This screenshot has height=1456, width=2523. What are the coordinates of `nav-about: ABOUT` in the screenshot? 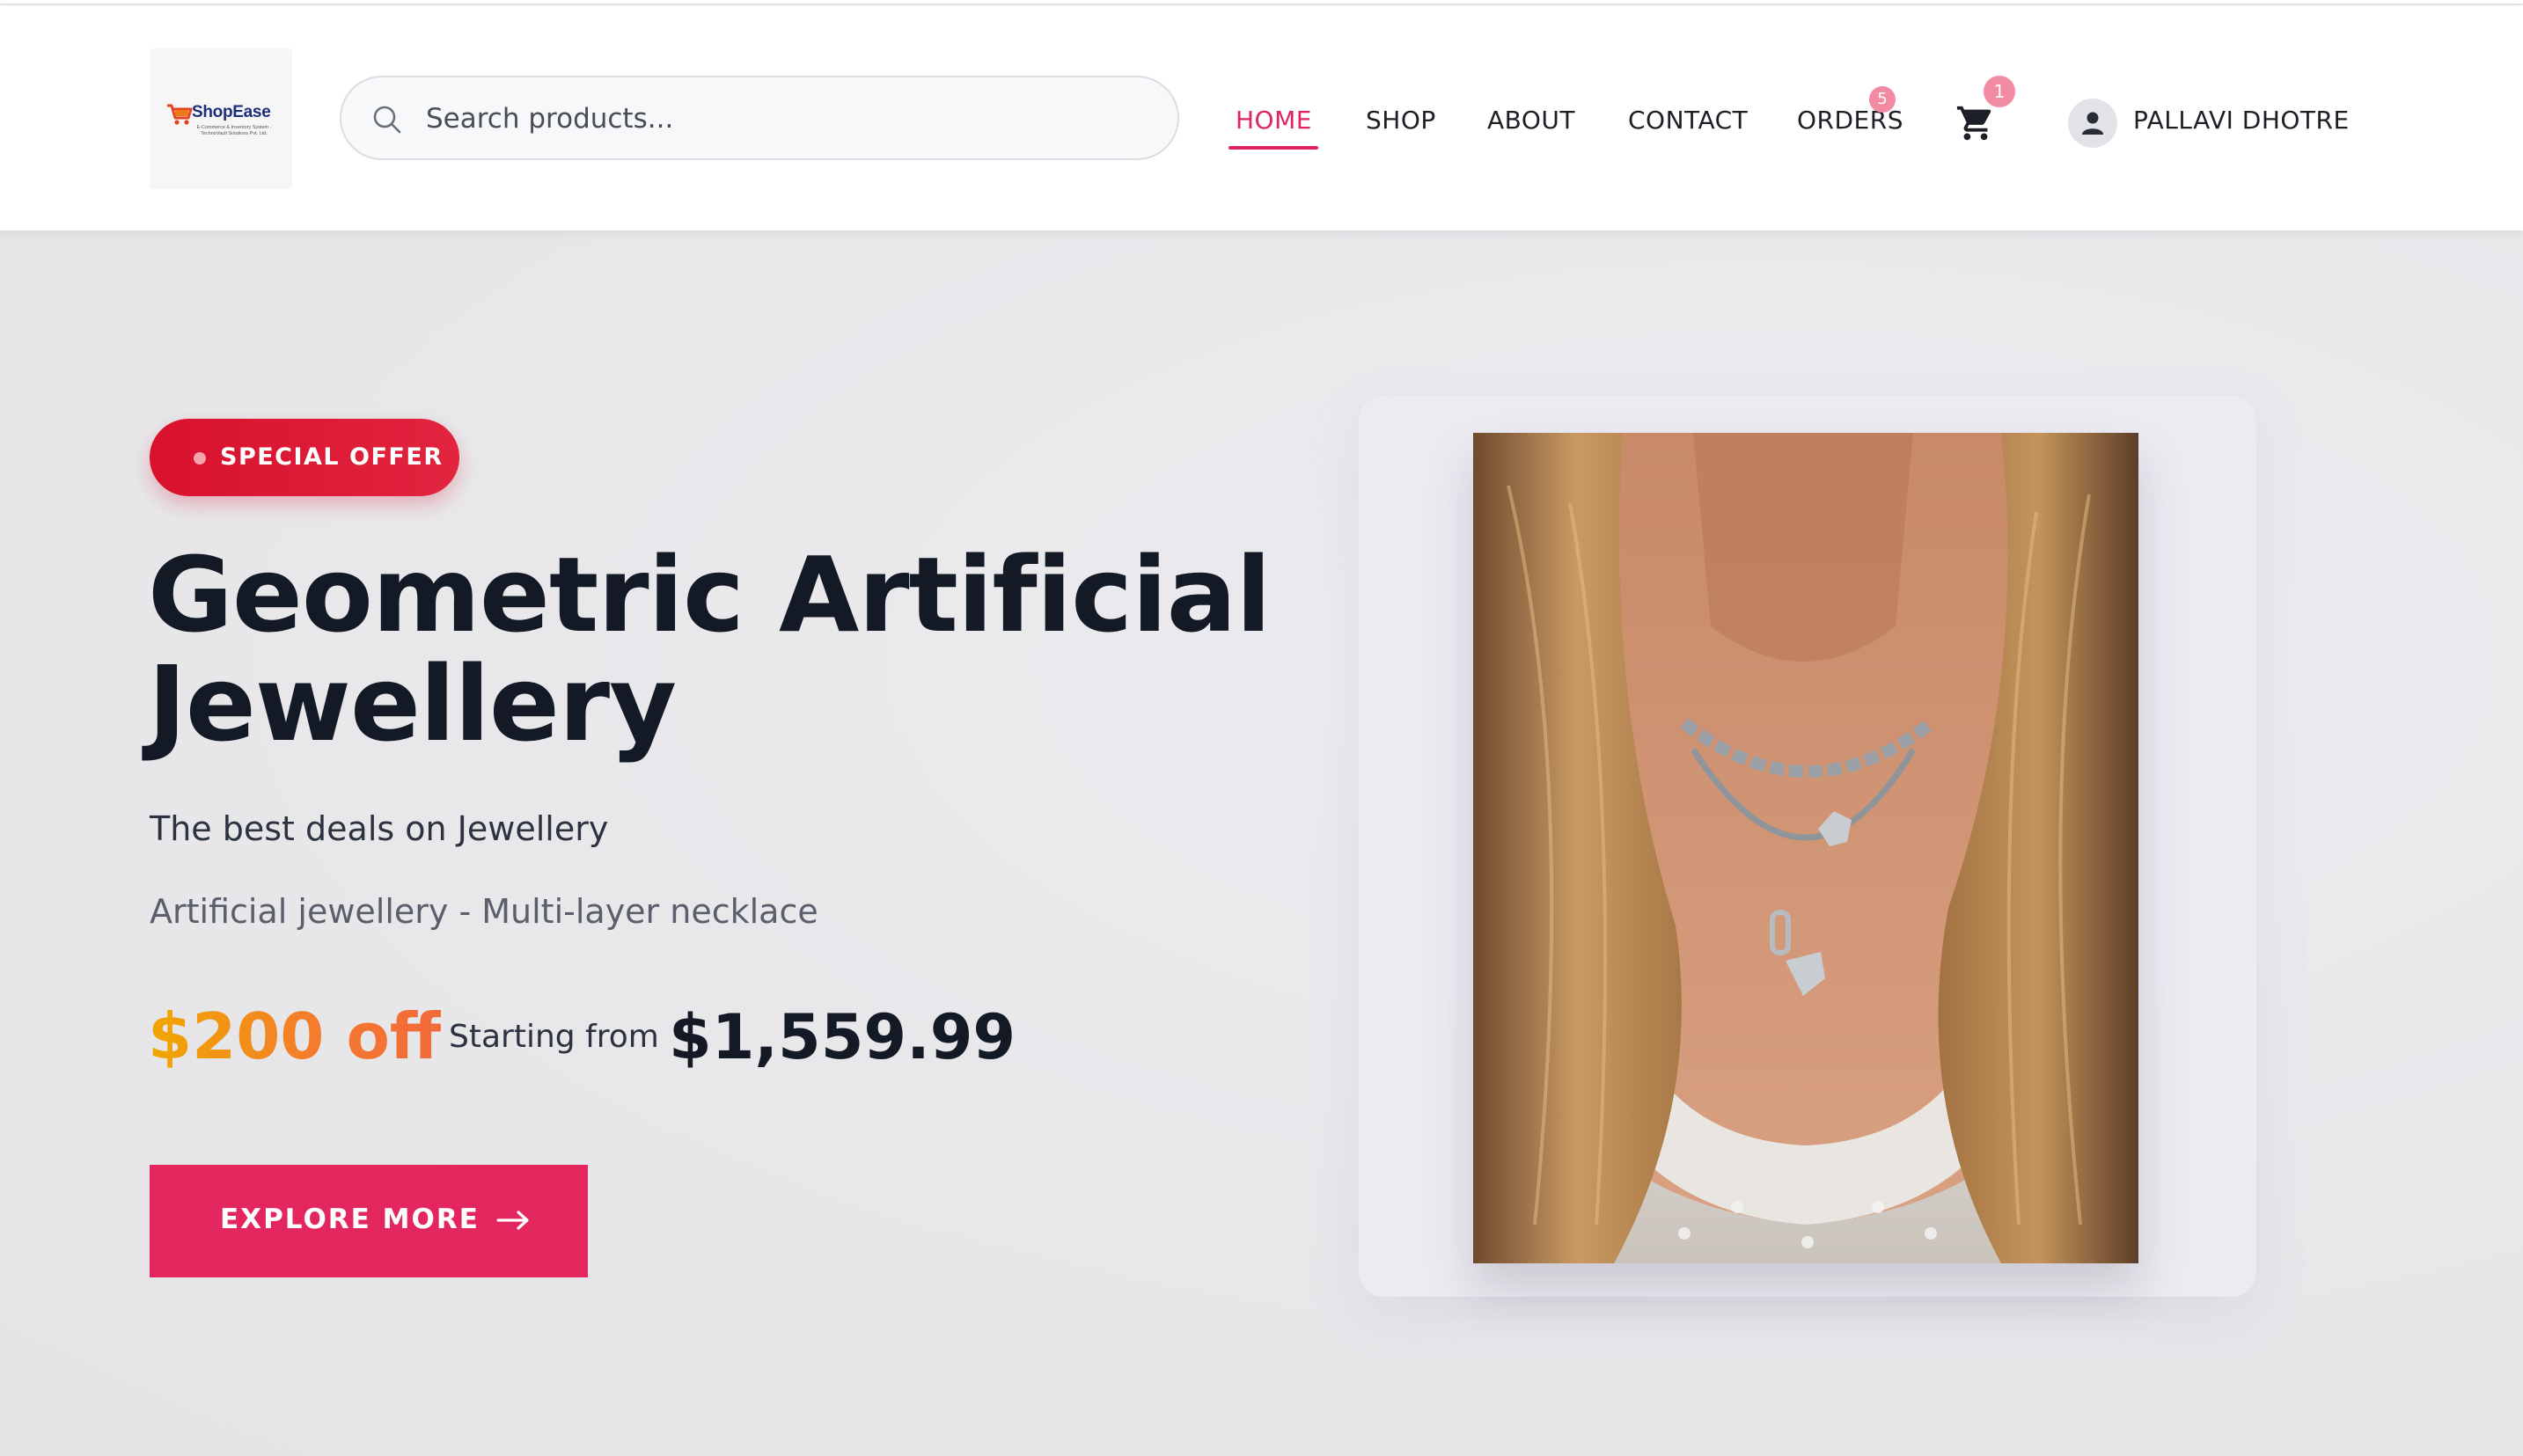 It's located at (1531, 120).